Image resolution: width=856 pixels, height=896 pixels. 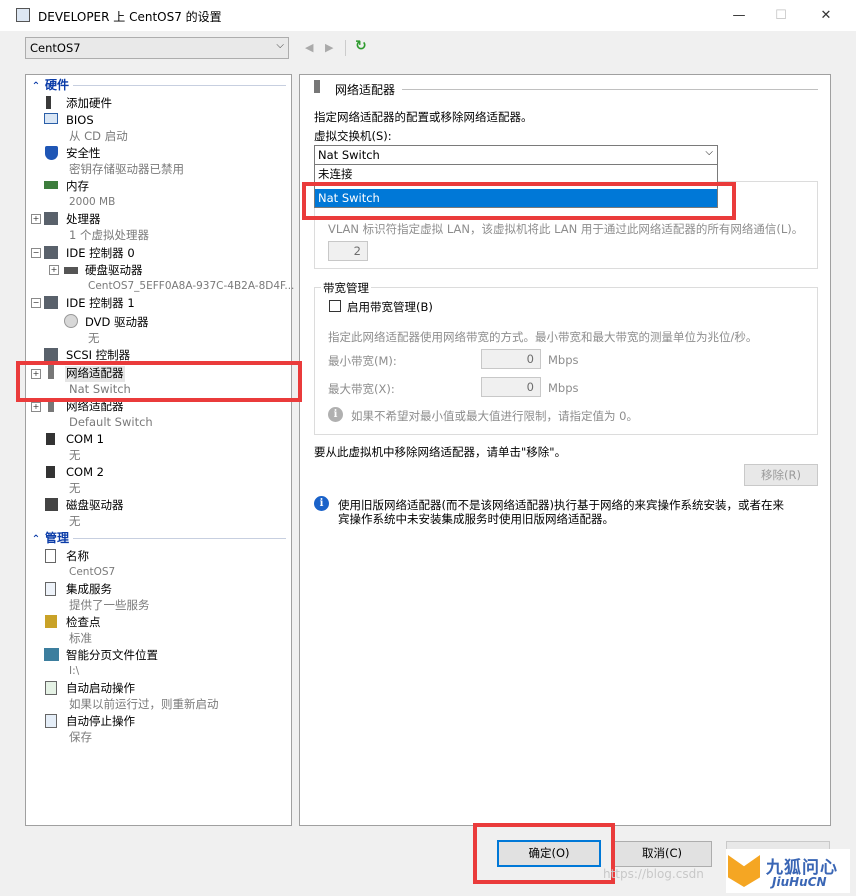 What do you see at coordinates (83, 622) in the screenshot?
I see `tree-item-checkpoints: 检查点` at bounding box center [83, 622].